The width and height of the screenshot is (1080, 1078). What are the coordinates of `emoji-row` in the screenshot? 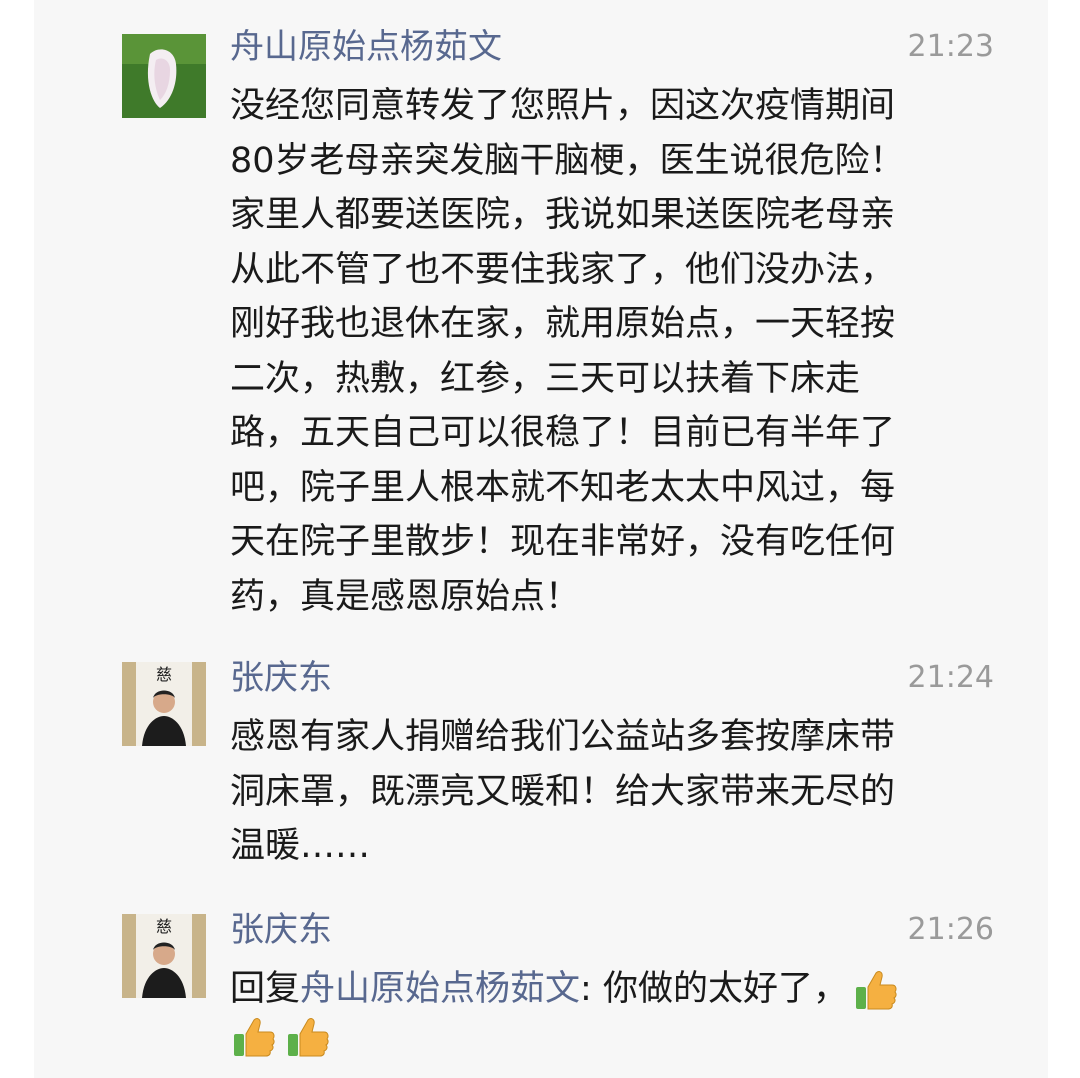 It's located at (284, 1041).